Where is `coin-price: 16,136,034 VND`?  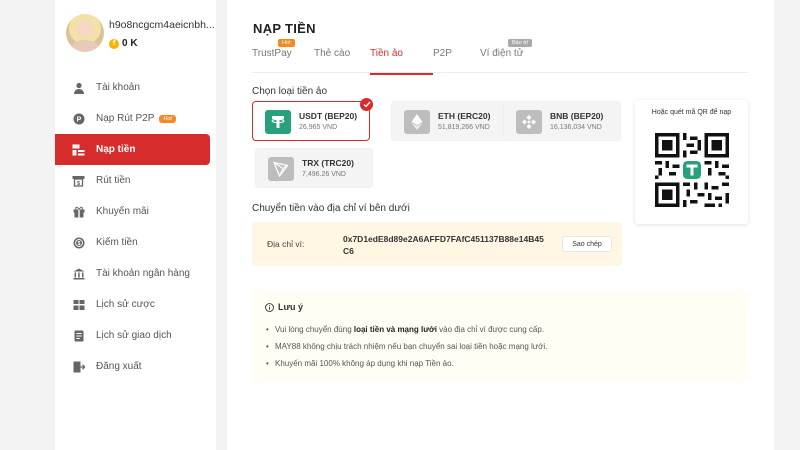 coin-price: 16,136,034 VND is located at coordinates (576, 127).